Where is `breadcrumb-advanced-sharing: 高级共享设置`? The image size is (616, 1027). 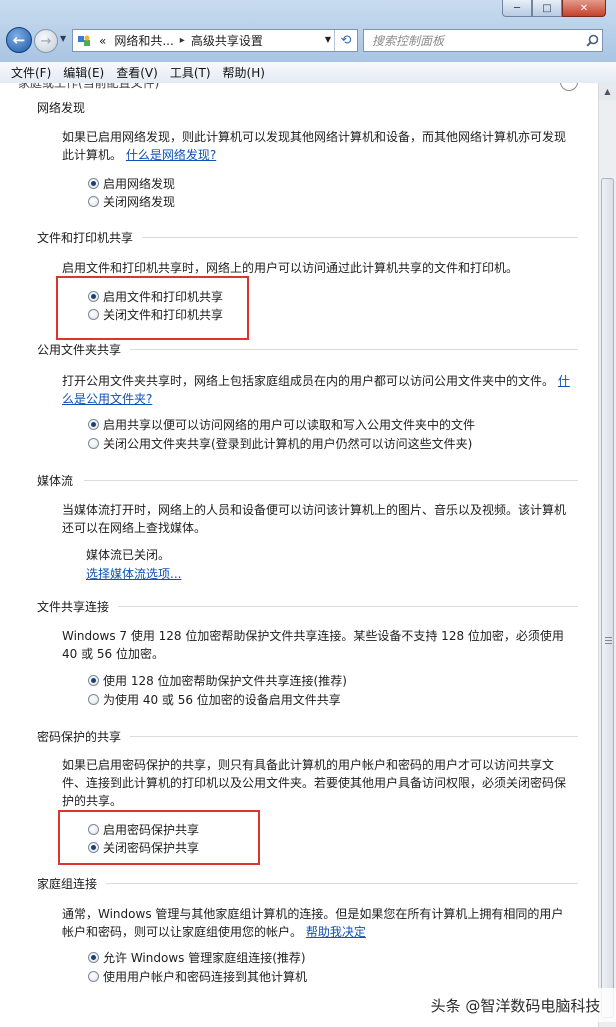 breadcrumb-advanced-sharing: 高级共享设置 is located at coordinates (227, 40).